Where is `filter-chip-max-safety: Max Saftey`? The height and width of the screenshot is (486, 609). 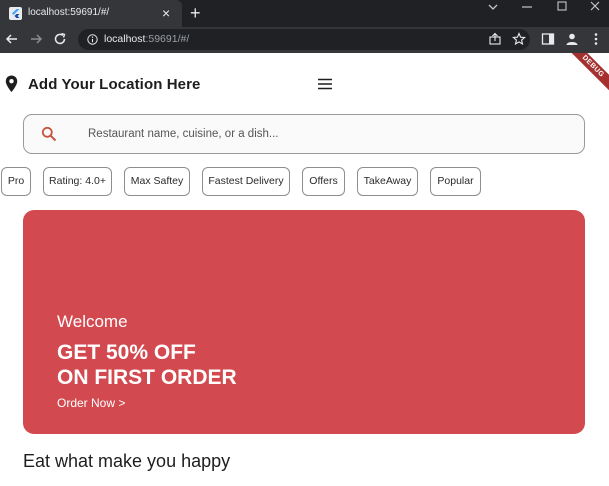 filter-chip-max-safety: Max Saftey is located at coordinates (157, 181).